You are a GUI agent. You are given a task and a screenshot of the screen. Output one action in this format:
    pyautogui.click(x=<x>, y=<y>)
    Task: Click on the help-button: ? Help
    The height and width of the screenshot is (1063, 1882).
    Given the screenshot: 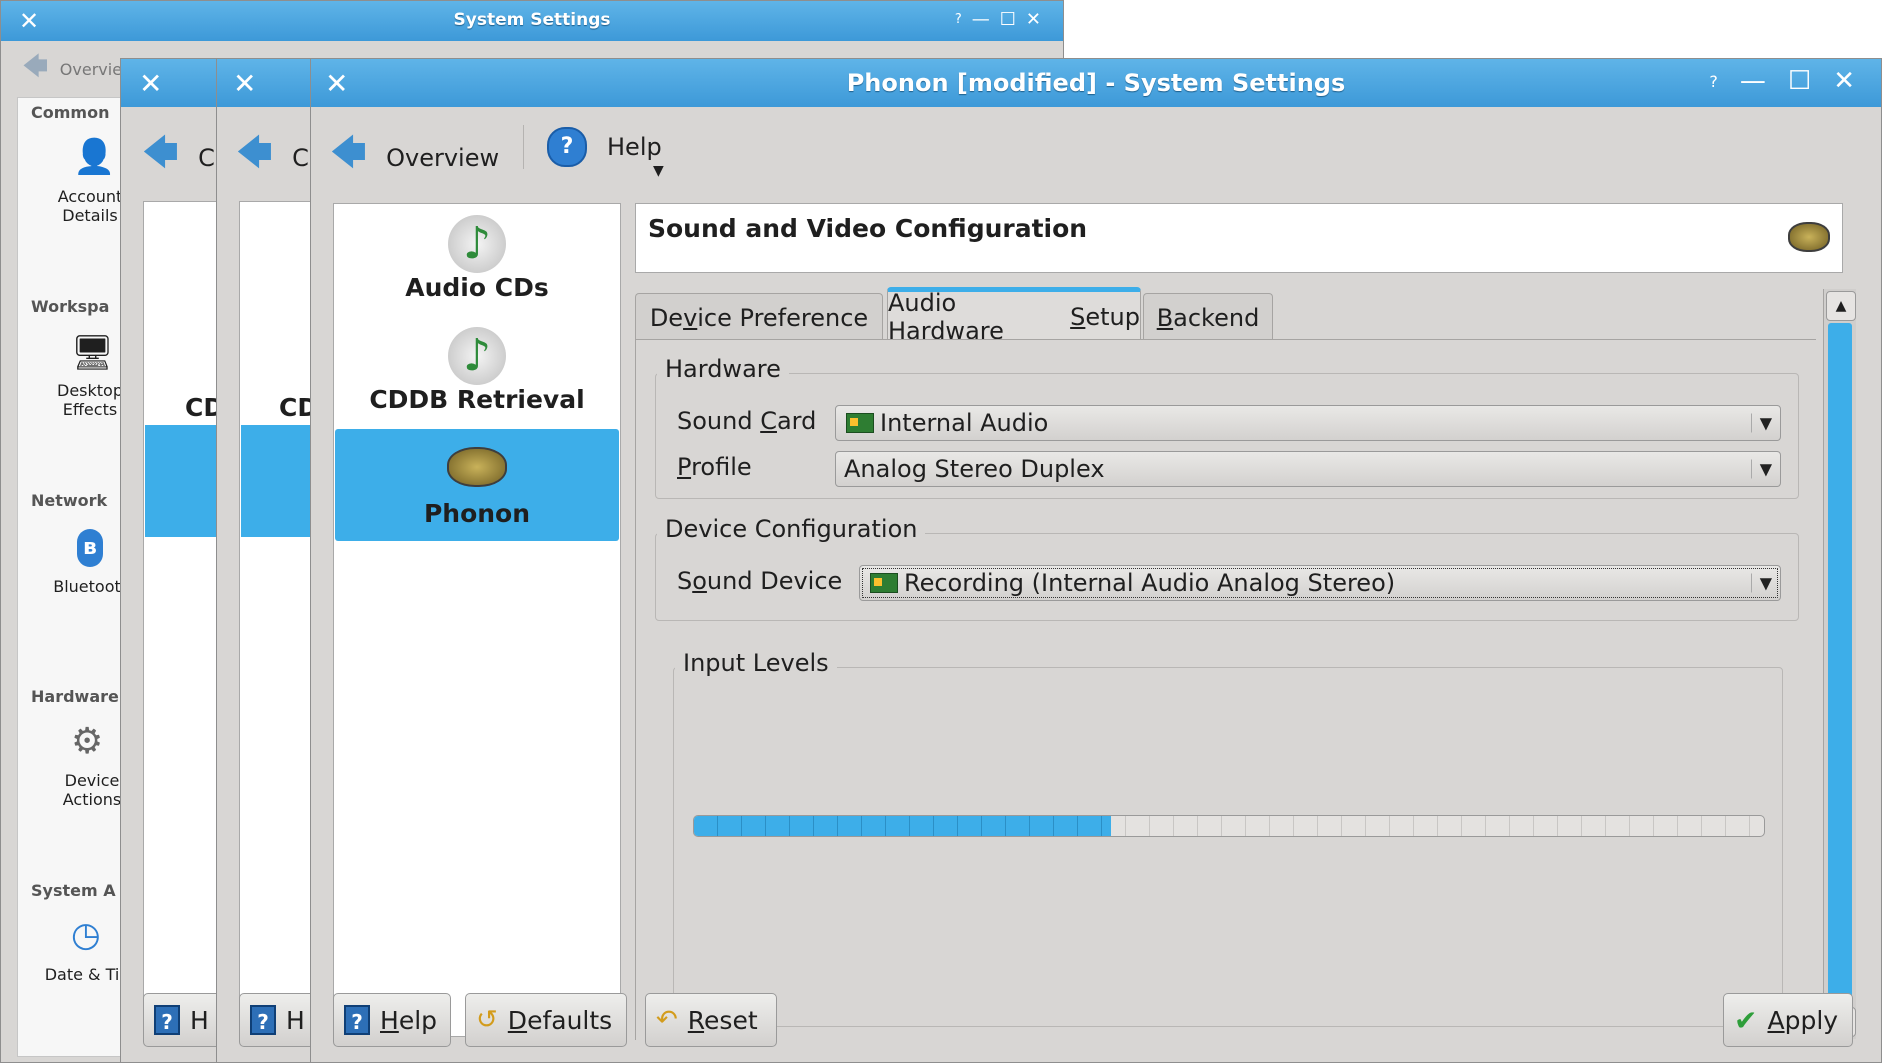 What is the action you would take?
    pyautogui.click(x=392, y=1020)
    